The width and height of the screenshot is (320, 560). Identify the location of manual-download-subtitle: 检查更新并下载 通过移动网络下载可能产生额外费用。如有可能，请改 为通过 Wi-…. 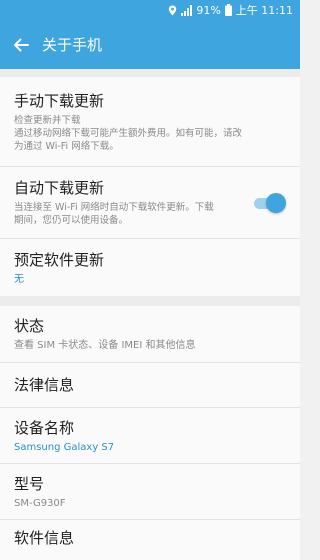
(128, 133).